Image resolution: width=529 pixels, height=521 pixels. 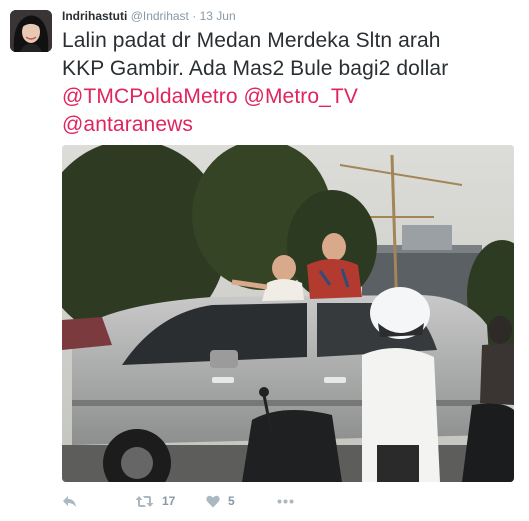 I want to click on tweet-header: Indrihastuti @Indrihast · 13 Jun, so click(x=149, y=16).